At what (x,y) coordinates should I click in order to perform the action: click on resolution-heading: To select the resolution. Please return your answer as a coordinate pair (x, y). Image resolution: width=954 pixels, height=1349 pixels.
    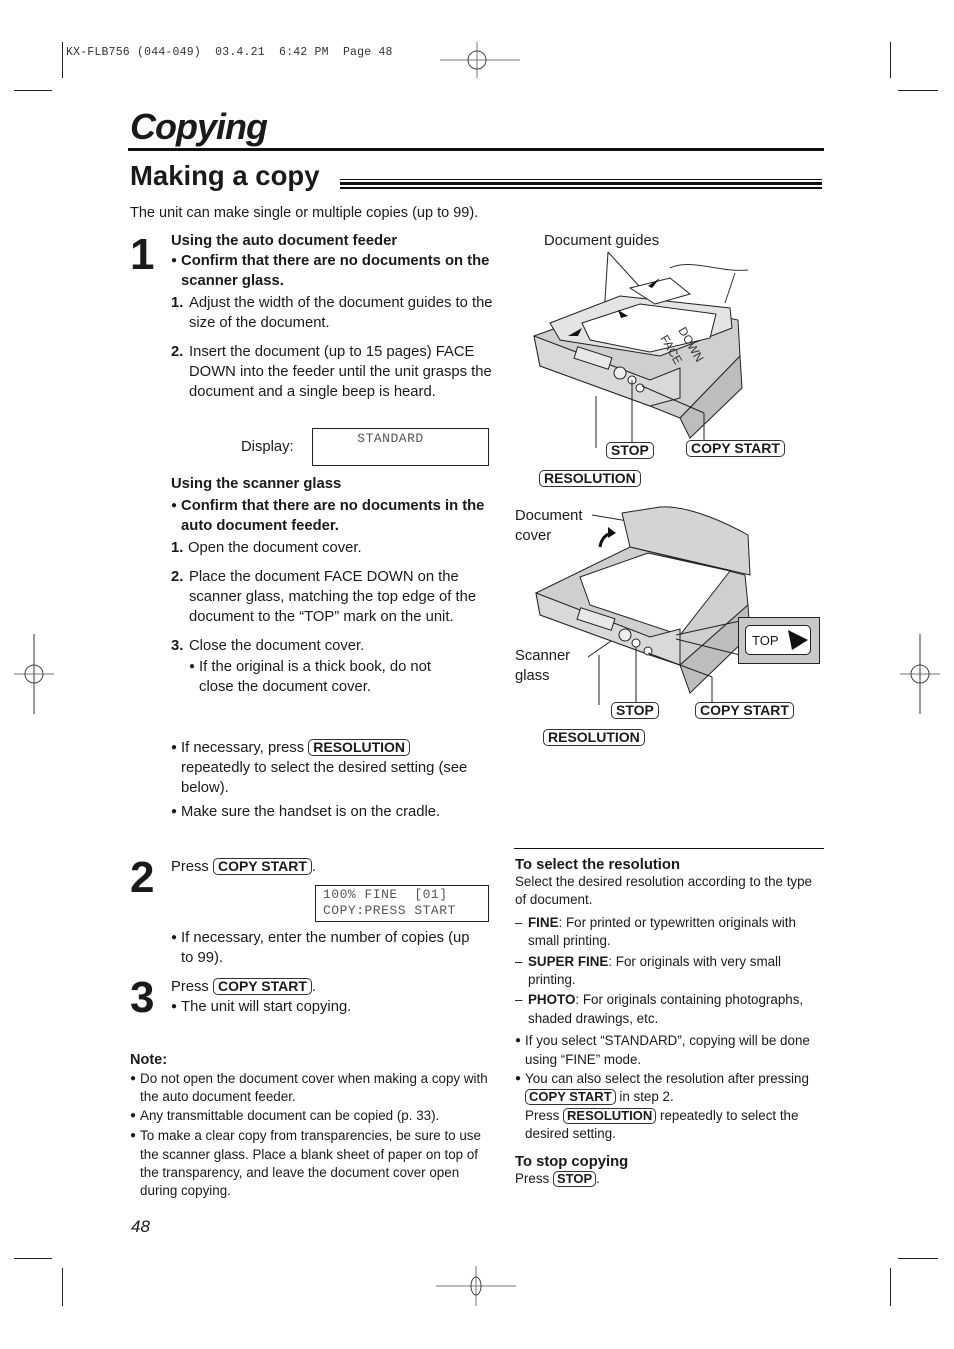
    Looking at the image, I should click on (597, 865).